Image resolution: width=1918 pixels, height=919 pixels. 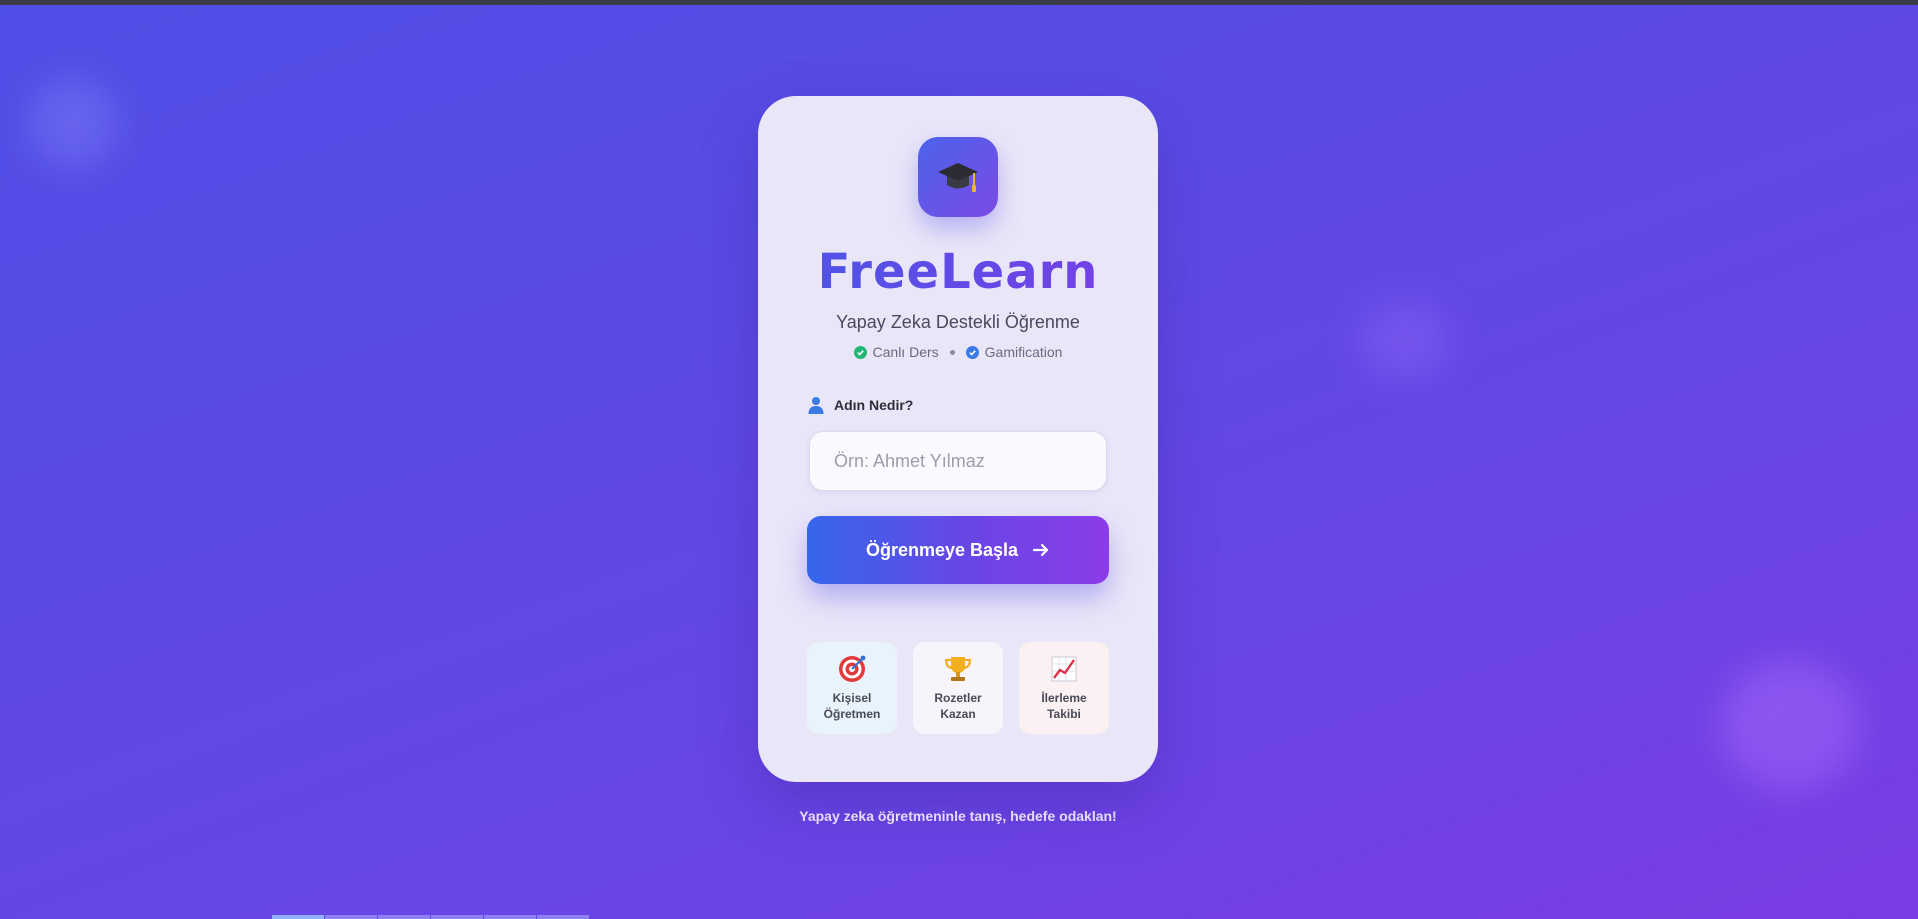 What do you see at coordinates (958, 706) in the screenshot?
I see `feature-label: Rozetler Kazan` at bounding box center [958, 706].